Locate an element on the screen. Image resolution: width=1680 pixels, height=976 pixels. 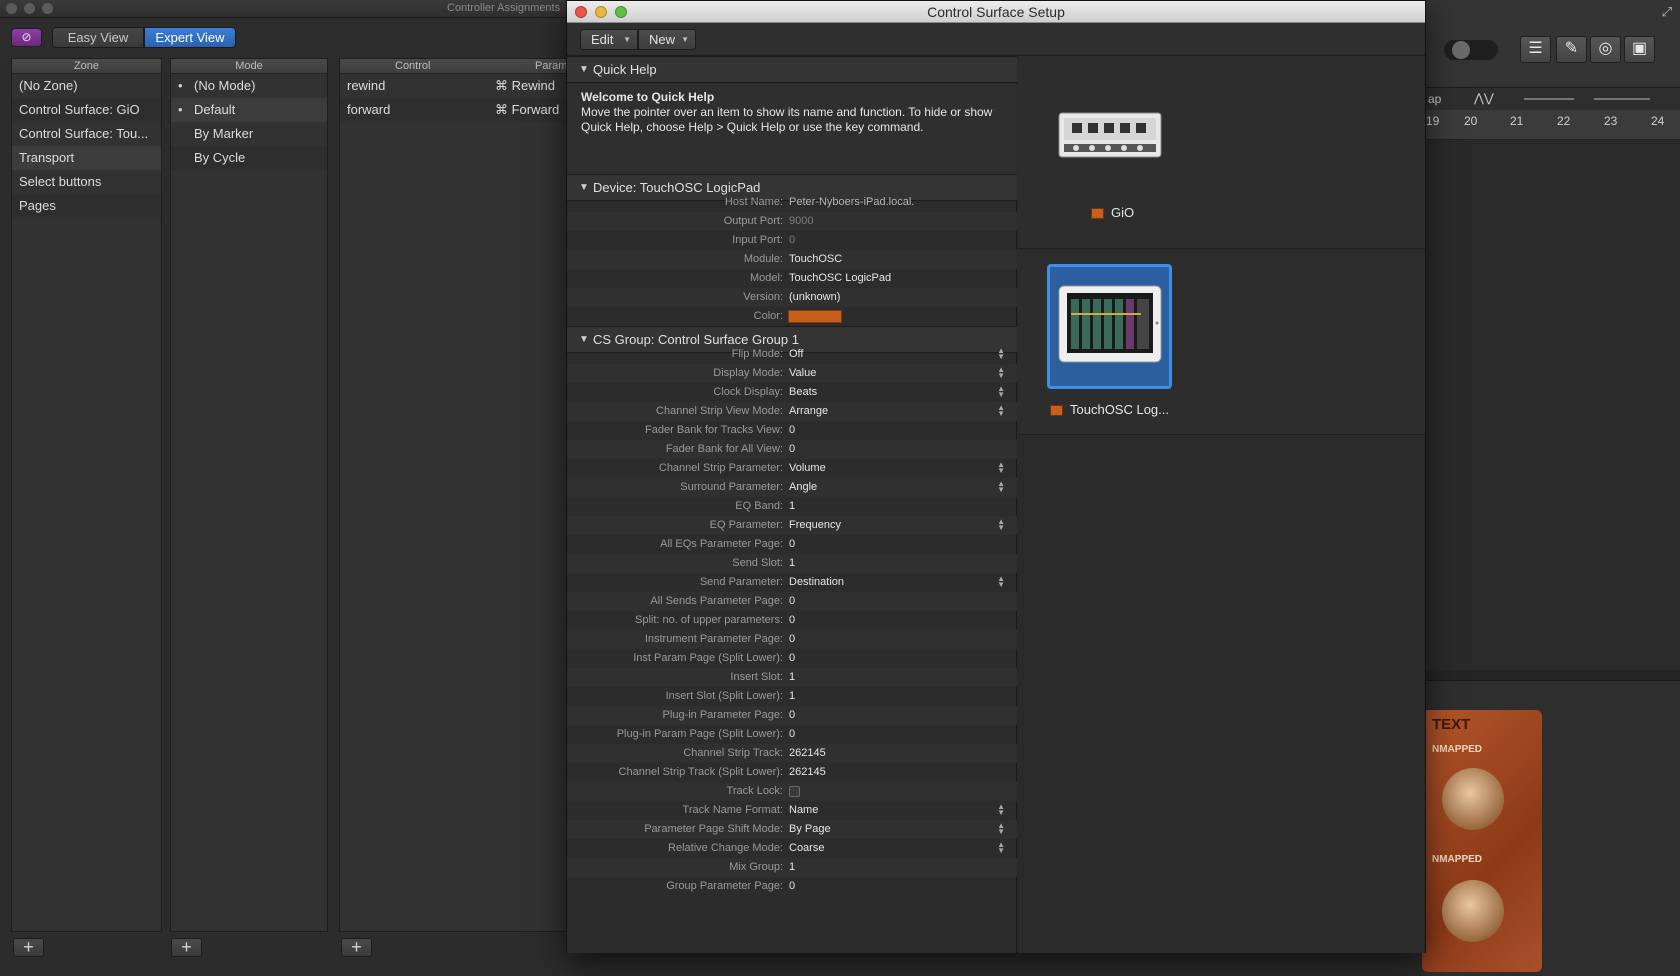
parameter-row: Send Slot: 1 is located at coordinates (792, 563).